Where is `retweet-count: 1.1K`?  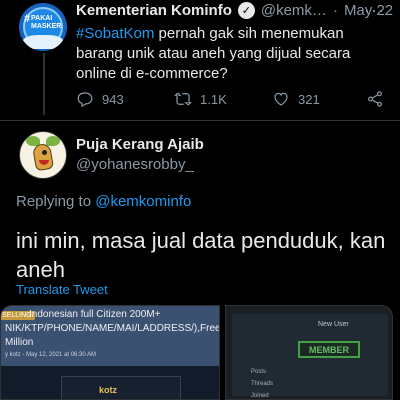 retweet-count: 1.1K is located at coordinates (213, 99).